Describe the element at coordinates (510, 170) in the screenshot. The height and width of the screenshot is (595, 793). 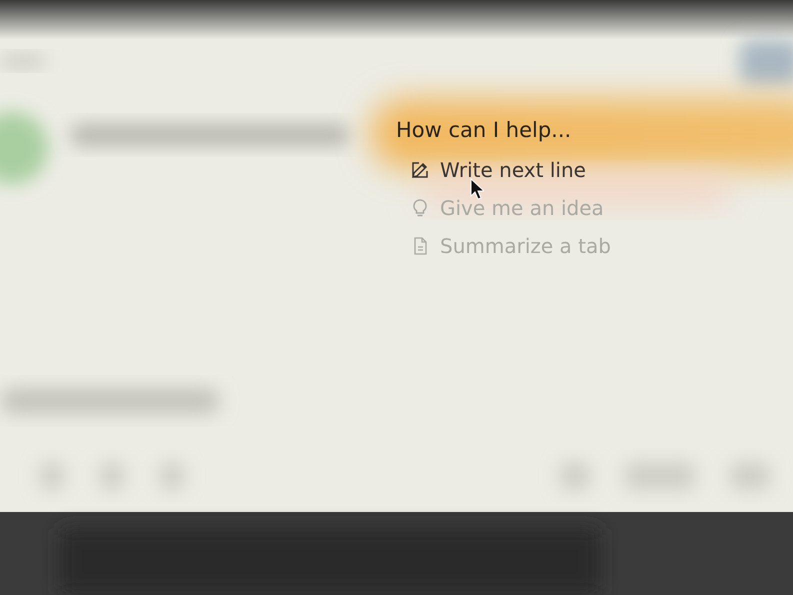
I see `menu-item: Write next line` at that location.